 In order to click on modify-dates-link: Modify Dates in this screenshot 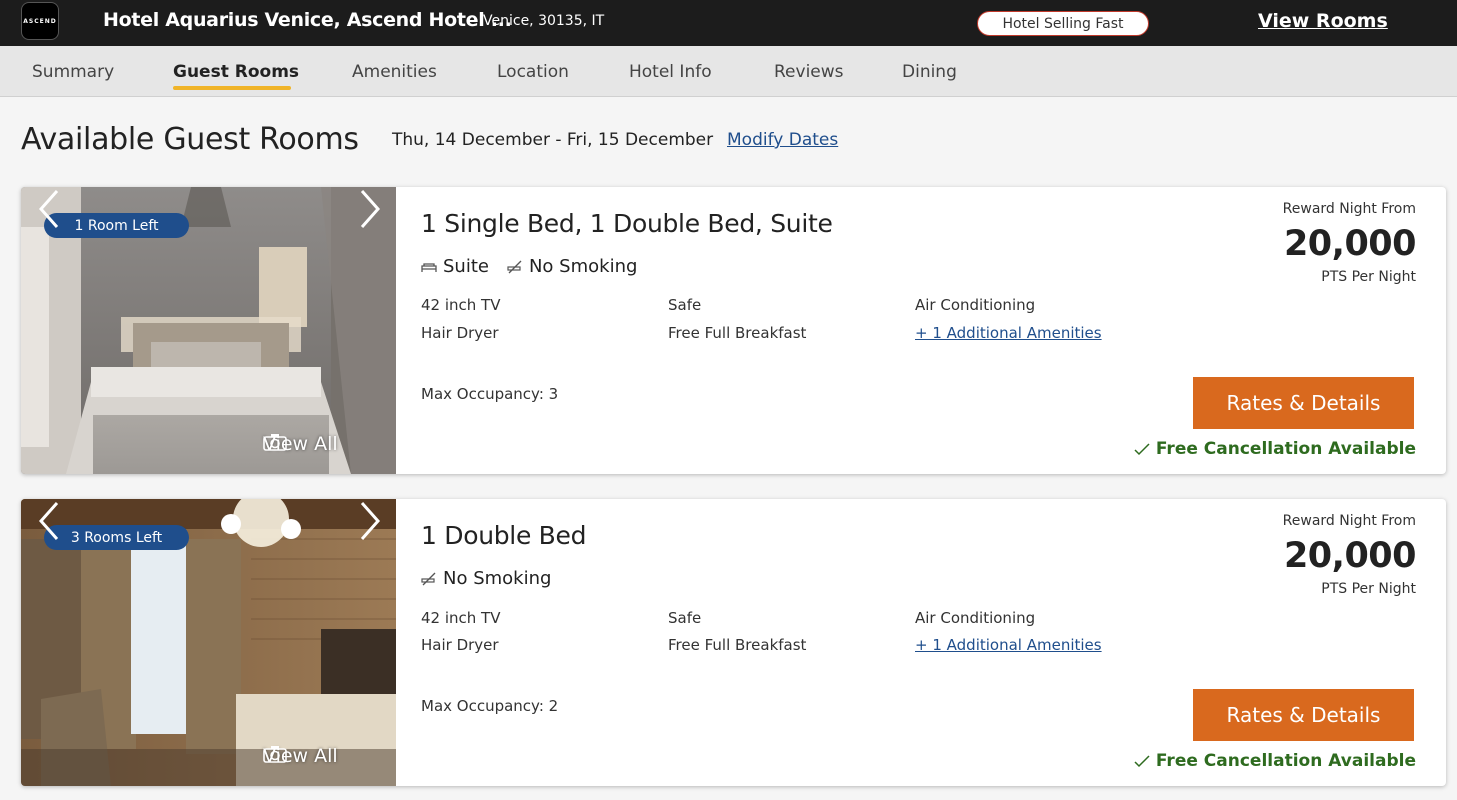, I will do `click(782, 140)`.